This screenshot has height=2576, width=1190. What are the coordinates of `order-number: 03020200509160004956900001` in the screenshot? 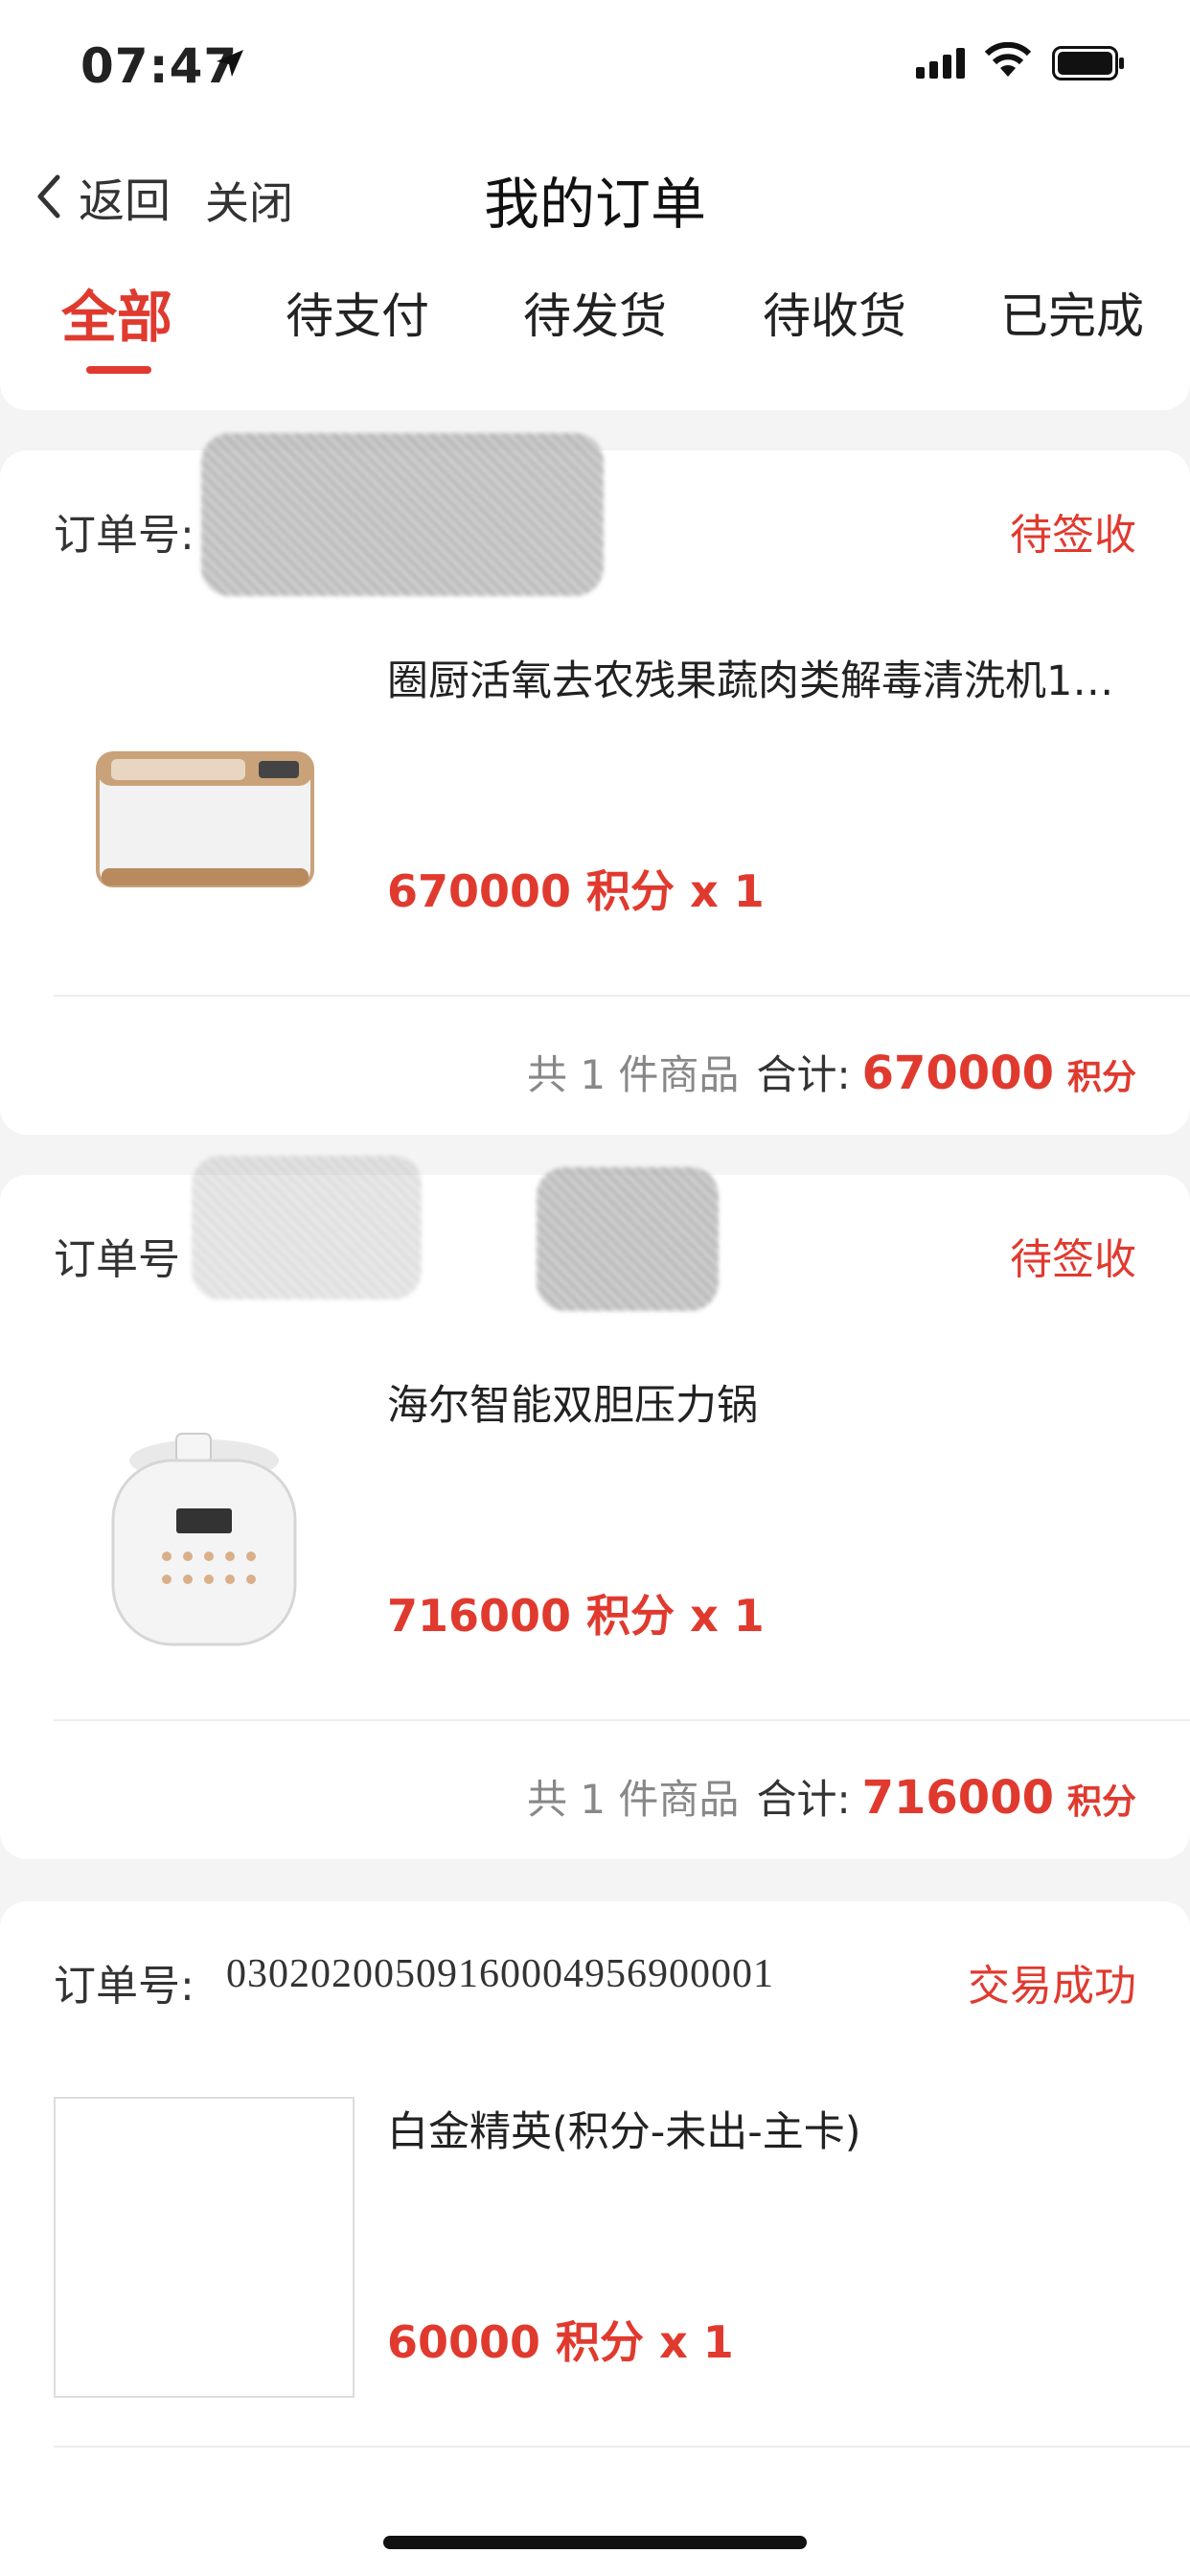 It's located at (500, 1974).